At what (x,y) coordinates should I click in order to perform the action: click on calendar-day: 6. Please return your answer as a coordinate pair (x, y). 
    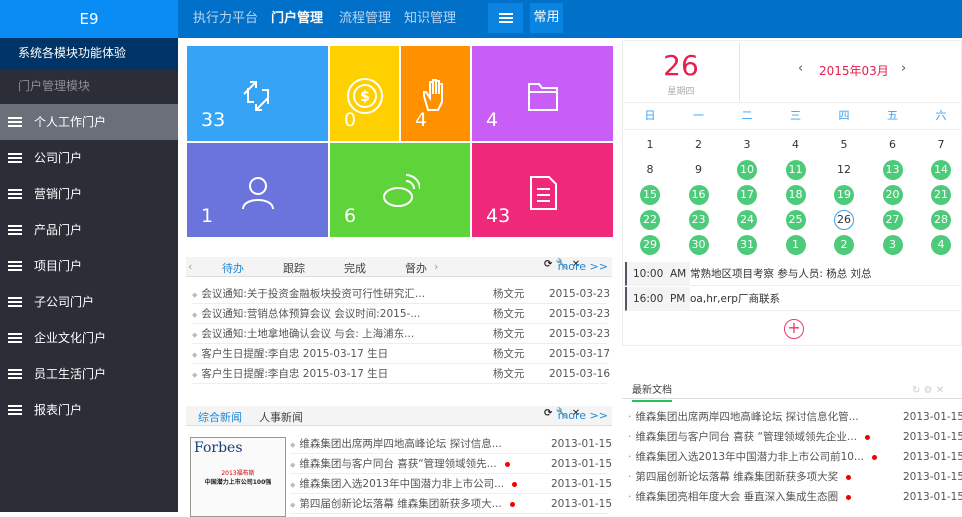
    Looking at the image, I should click on (893, 145).